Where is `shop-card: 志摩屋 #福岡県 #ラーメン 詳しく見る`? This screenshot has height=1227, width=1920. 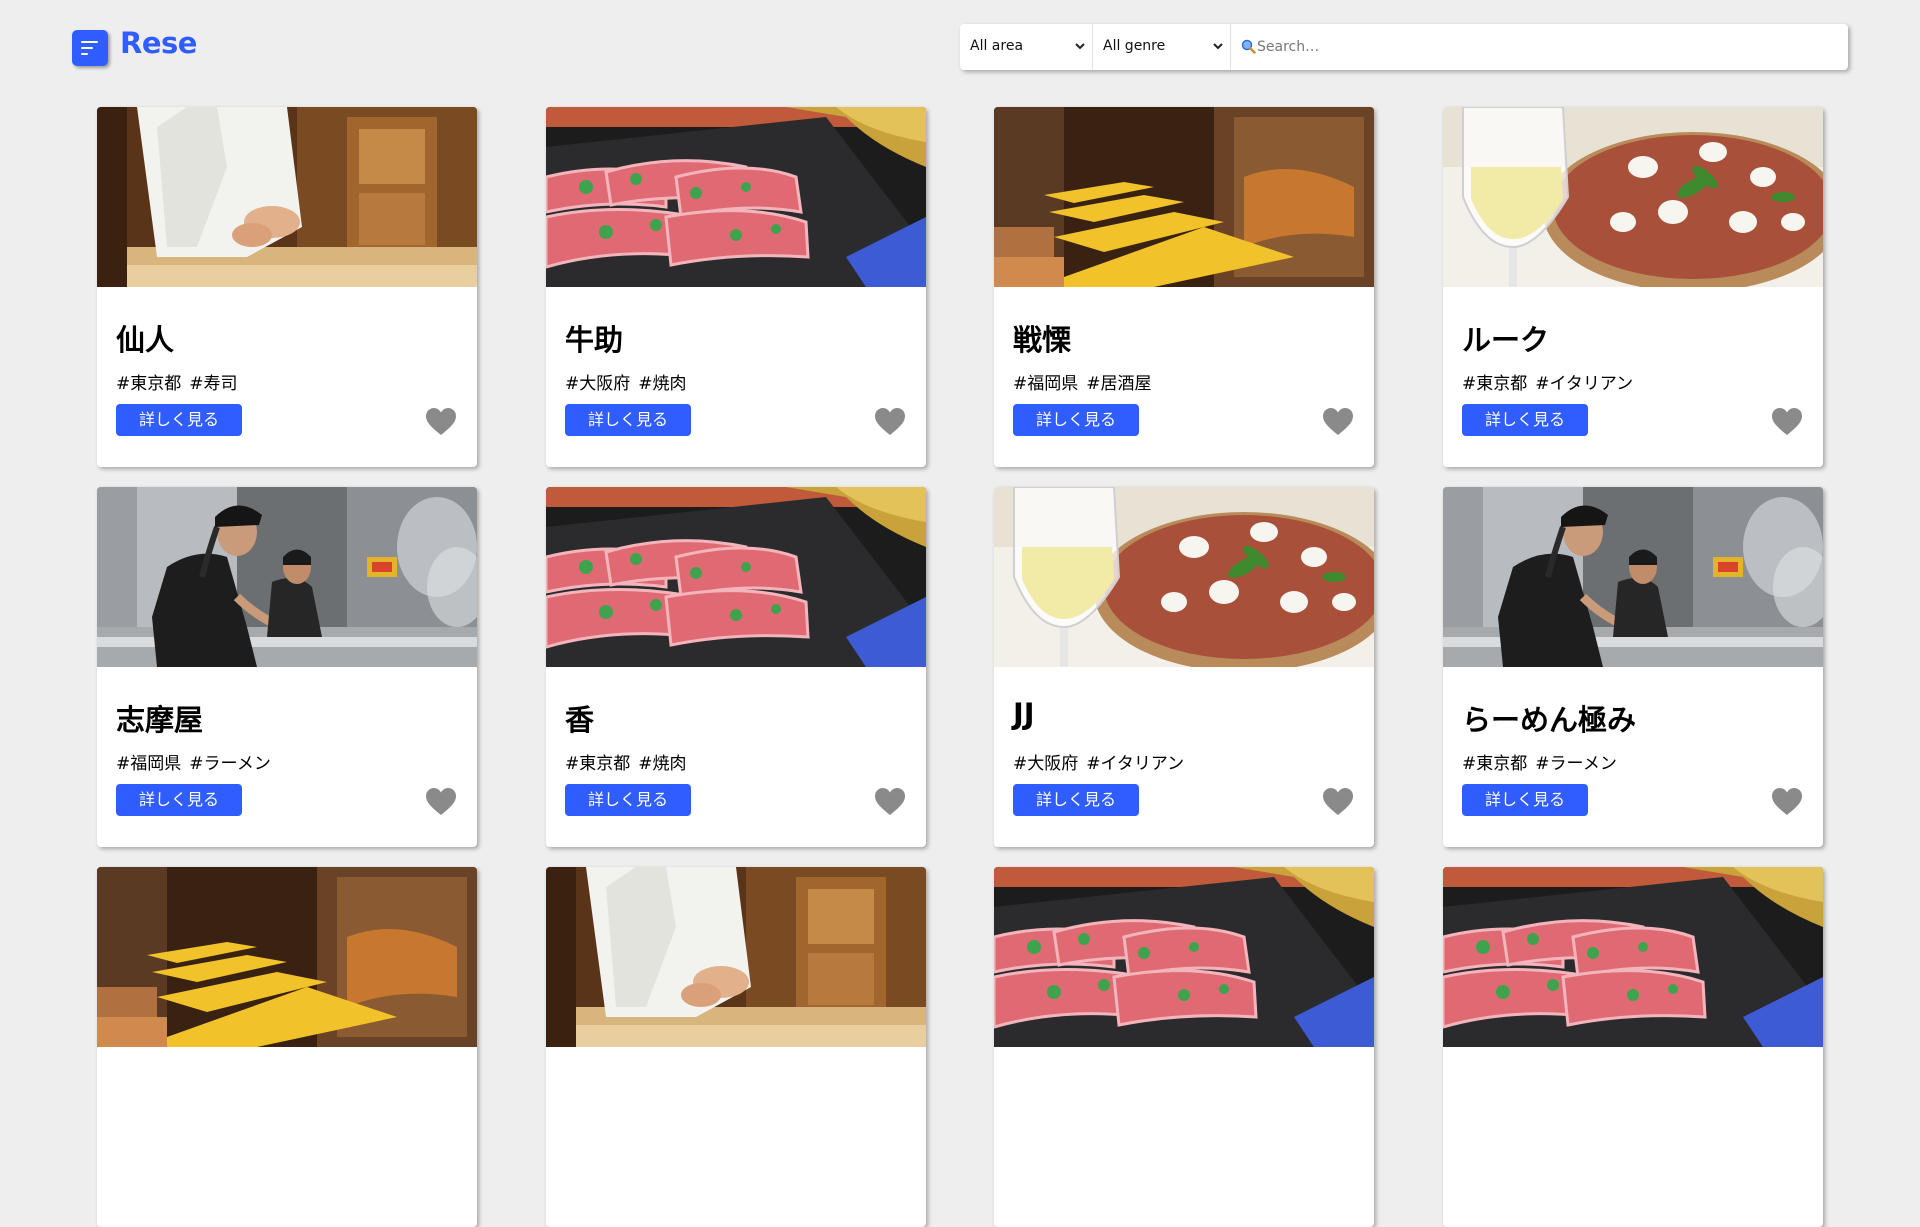 shop-card: 志摩屋 #福岡県 #ラーメン 詳しく見る is located at coordinates (287, 667).